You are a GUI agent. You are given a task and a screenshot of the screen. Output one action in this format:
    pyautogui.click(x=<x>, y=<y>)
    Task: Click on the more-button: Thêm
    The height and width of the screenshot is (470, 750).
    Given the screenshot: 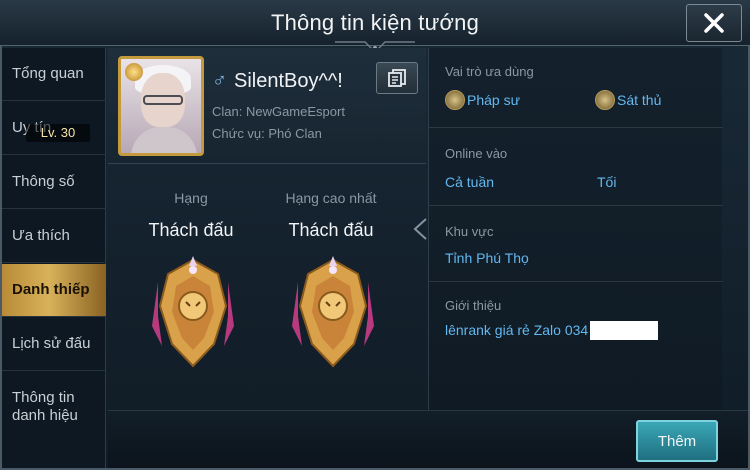 What is the action you would take?
    pyautogui.click(x=677, y=441)
    